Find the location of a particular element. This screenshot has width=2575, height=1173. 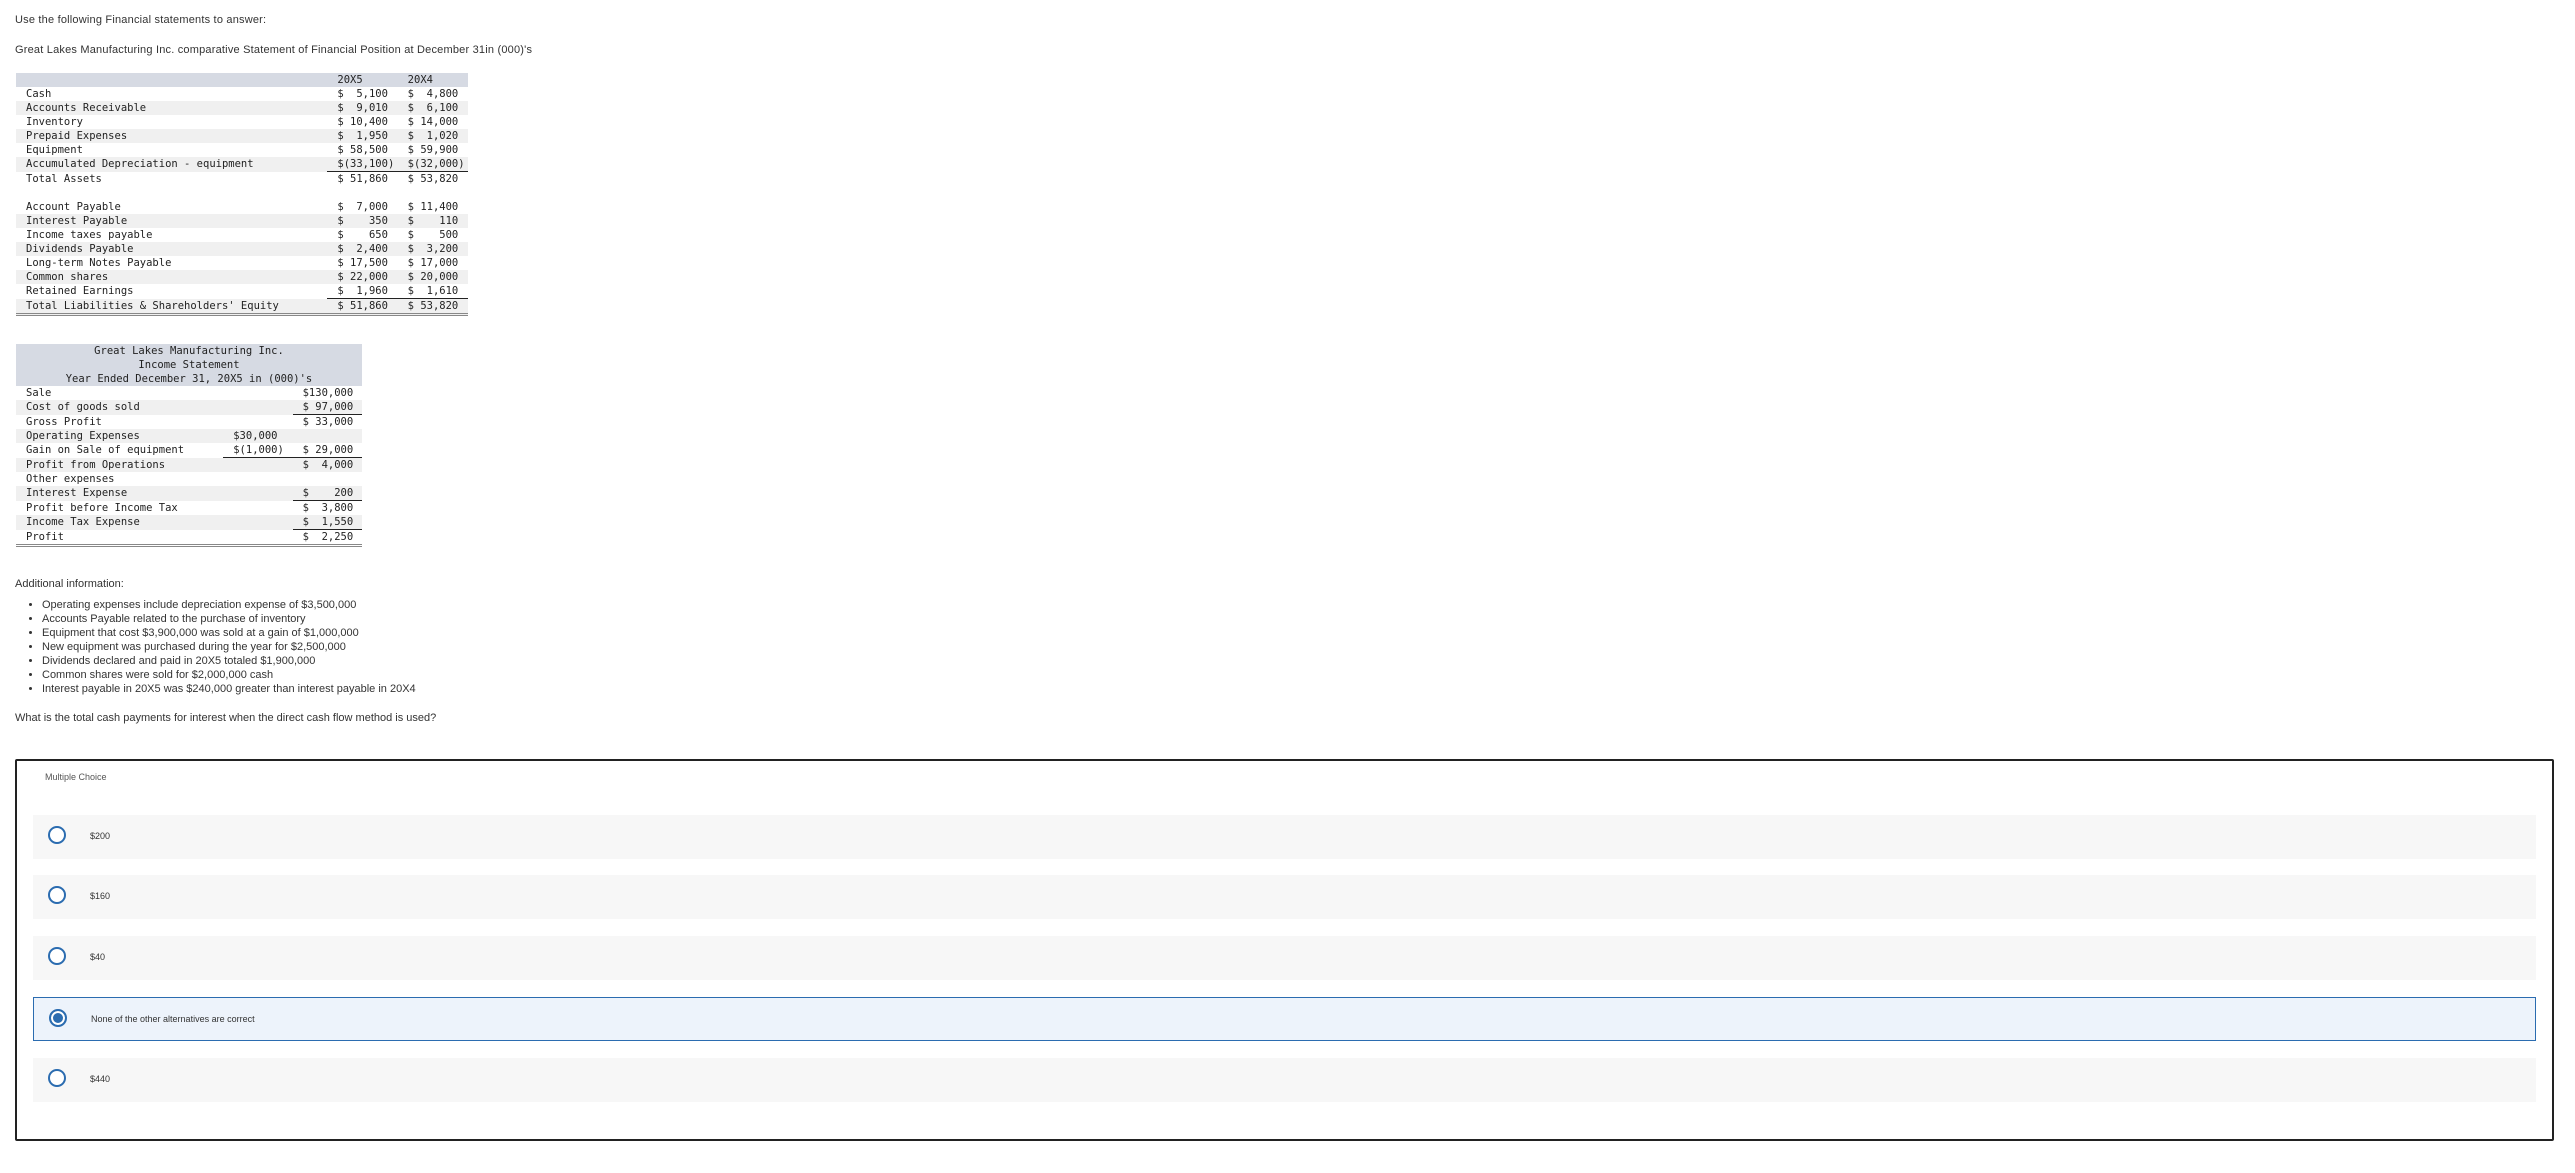

row-label: Total Liabilities & Shareholders' Equity is located at coordinates (172, 307).